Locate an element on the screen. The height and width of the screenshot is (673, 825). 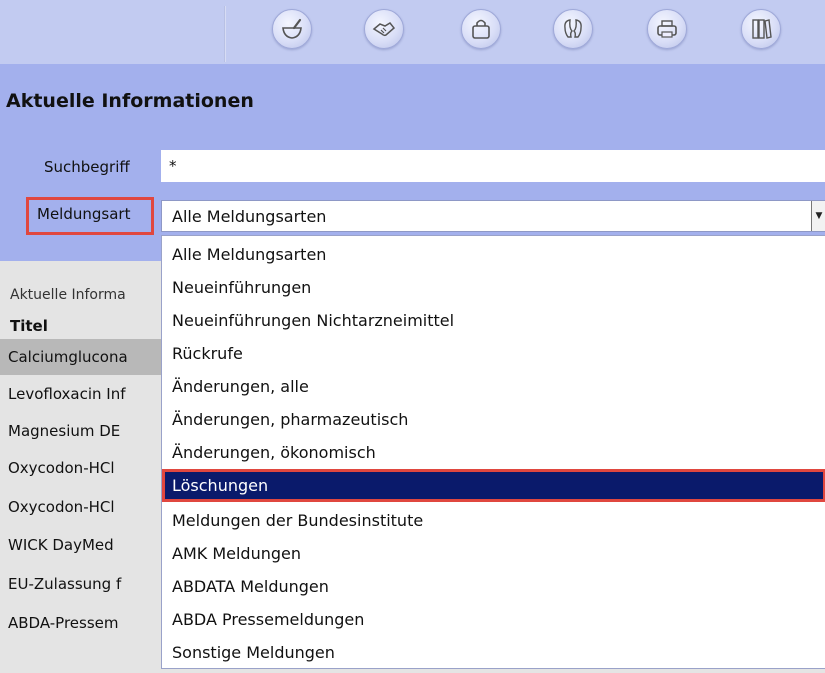
dropdown-option: Änderungen, ökonomisch is located at coordinates (493, 452).